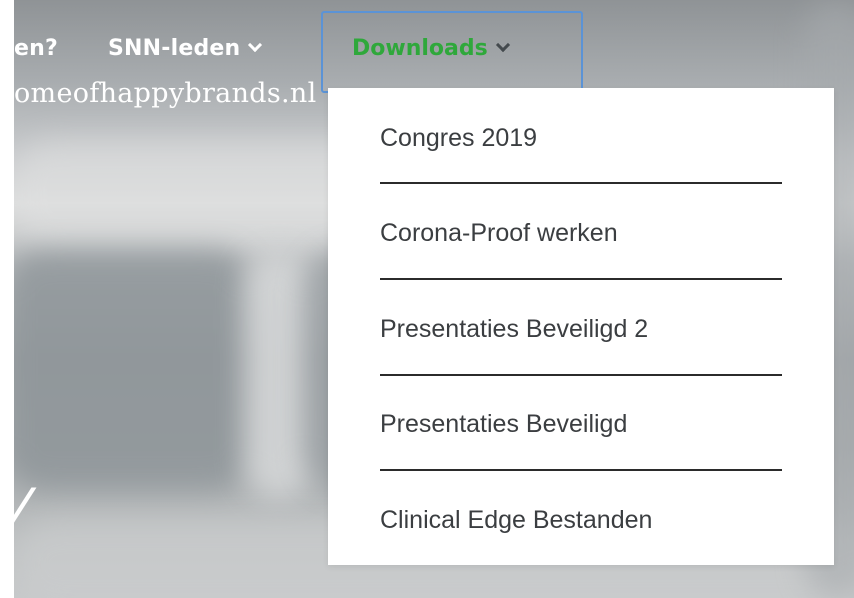  What do you see at coordinates (420, 48) in the screenshot?
I see `nav-item-label: Downloads` at bounding box center [420, 48].